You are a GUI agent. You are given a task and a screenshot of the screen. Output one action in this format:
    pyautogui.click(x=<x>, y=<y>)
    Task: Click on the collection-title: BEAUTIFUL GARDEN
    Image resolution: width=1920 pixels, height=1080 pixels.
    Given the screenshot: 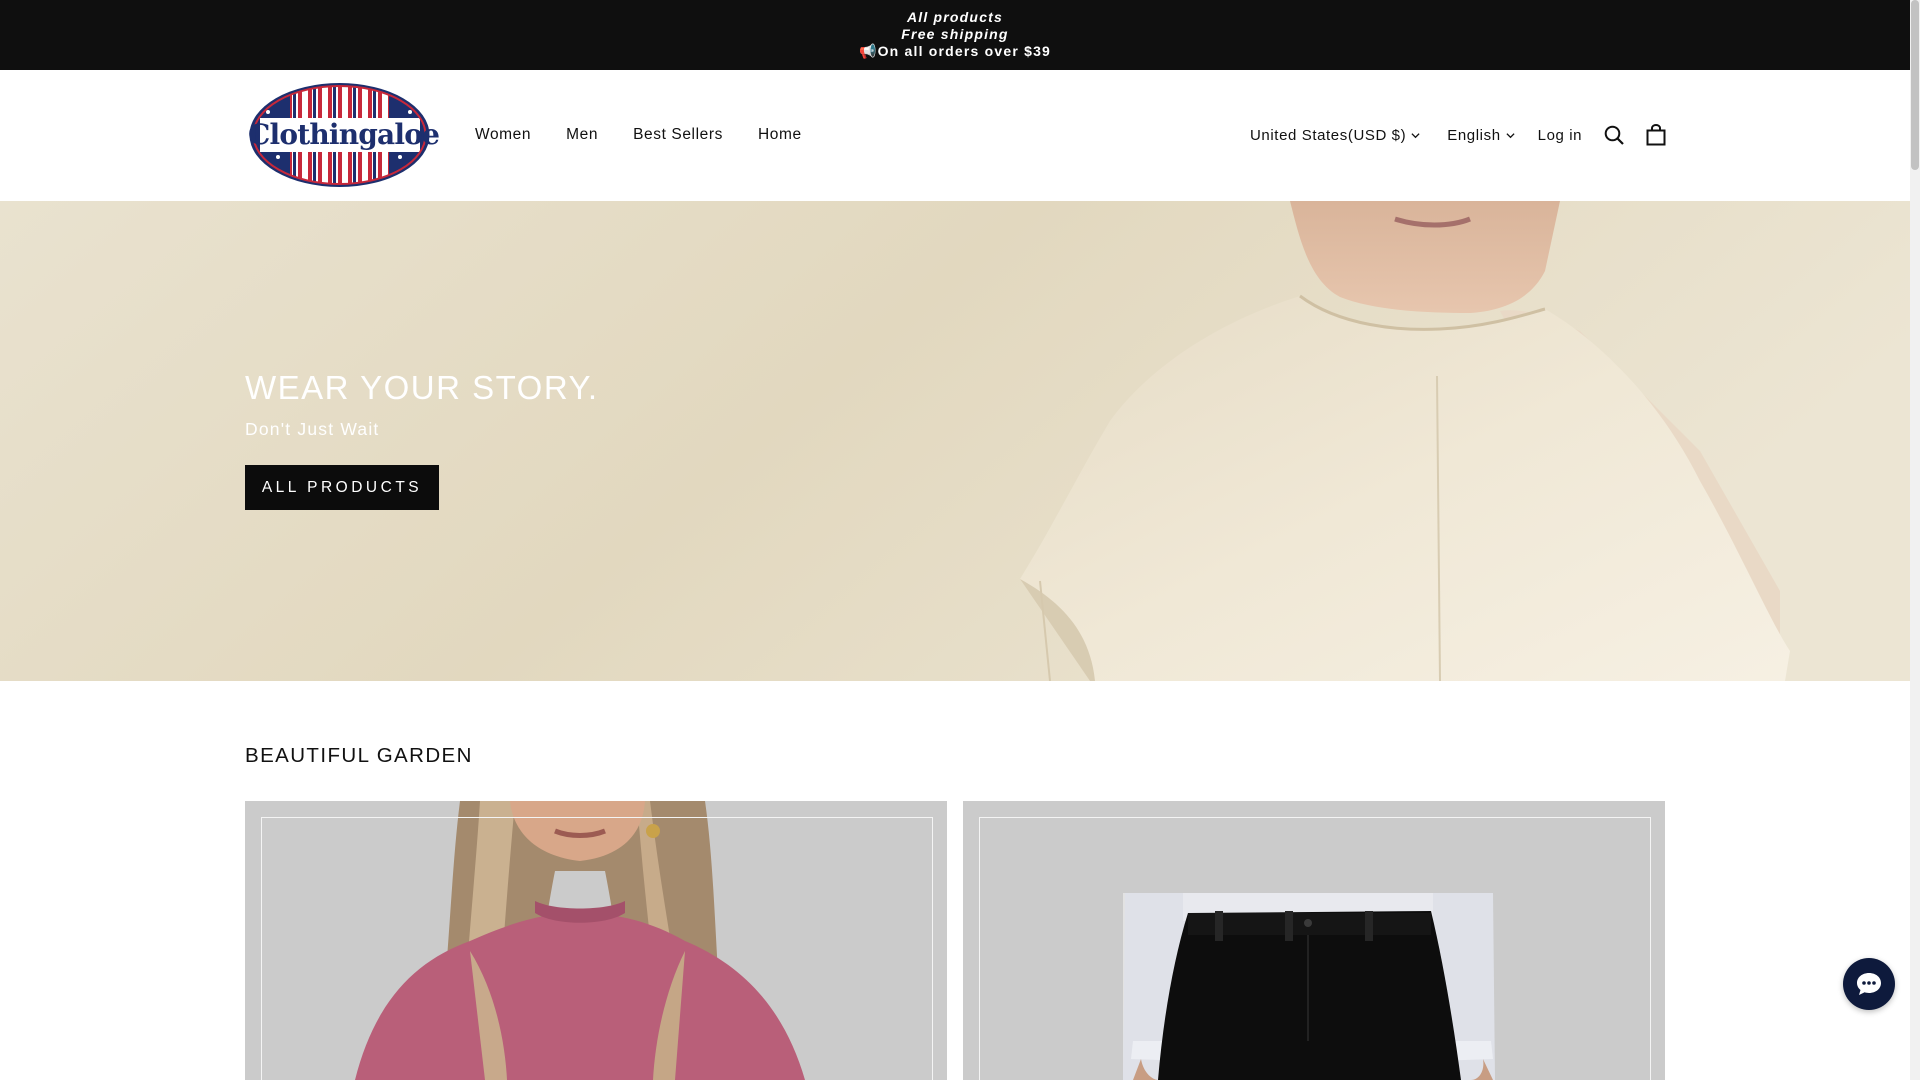 What is the action you would take?
    pyautogui.click(x=359, y=755)
    